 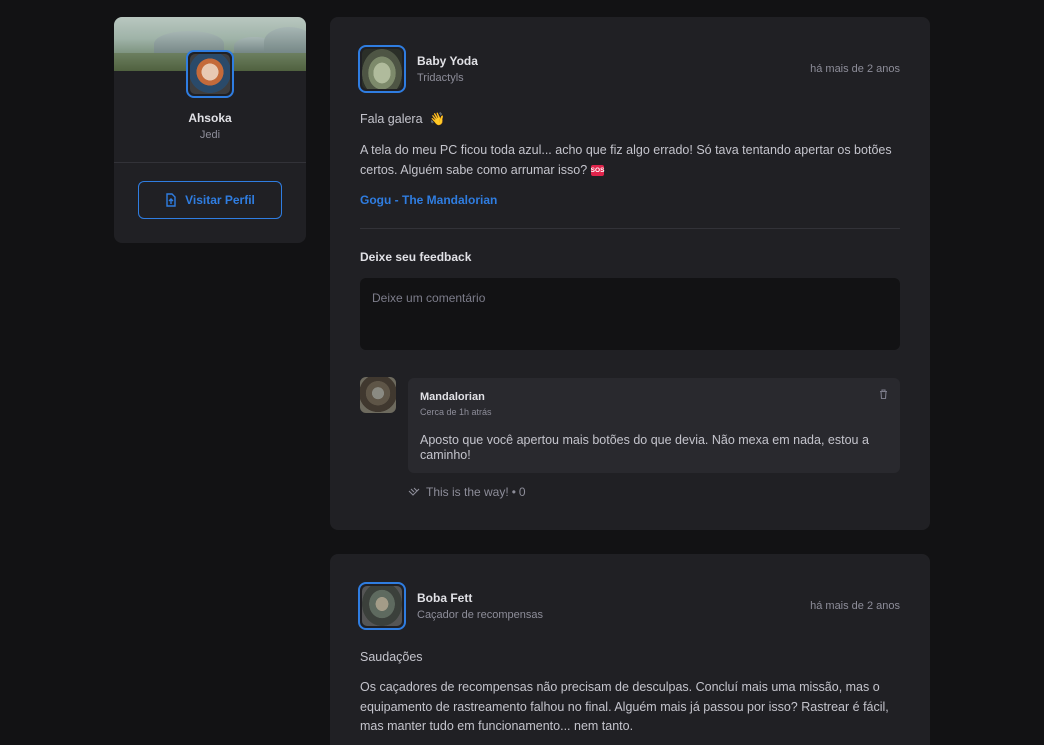 I want to click on profile-sidebar: Ahsoka Jedi Visitar Perfil, so click(x=210, y=130).